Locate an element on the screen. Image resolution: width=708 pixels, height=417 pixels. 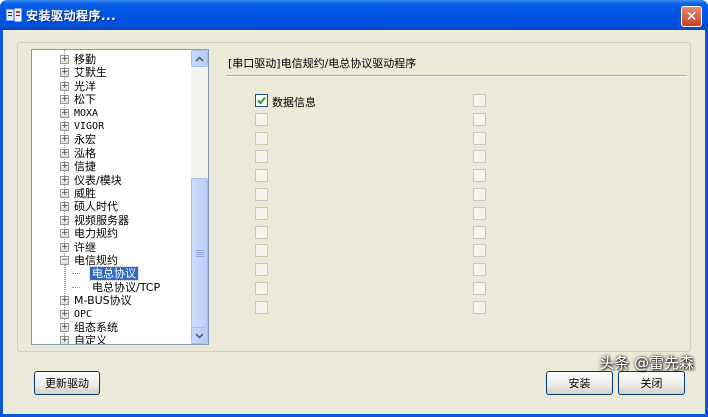
tree-item-label: 松下 is located at coordinates (85, 100).